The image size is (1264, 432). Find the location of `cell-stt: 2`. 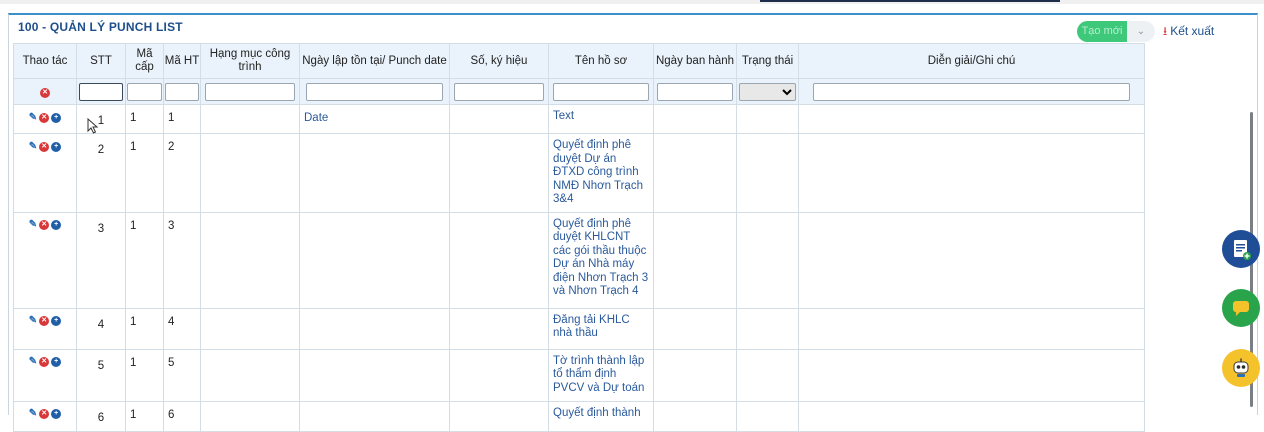

cell-stt: 2 is located at coordinates (101, 173).